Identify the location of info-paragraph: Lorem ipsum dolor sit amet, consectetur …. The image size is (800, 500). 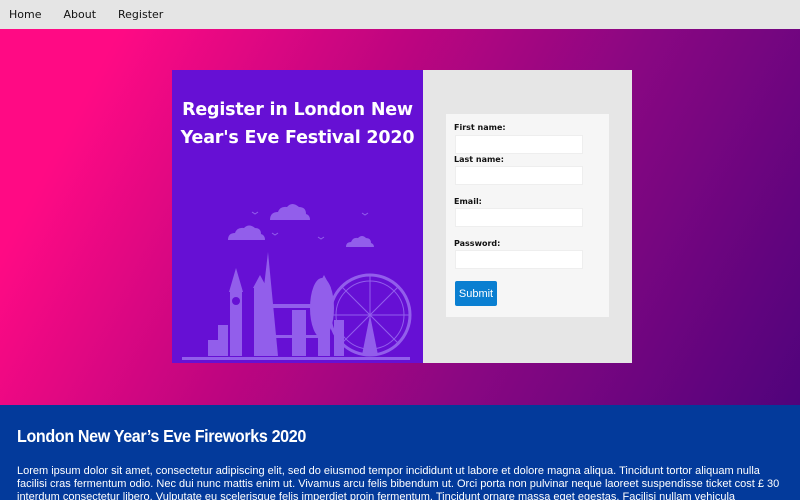
(398, 482).